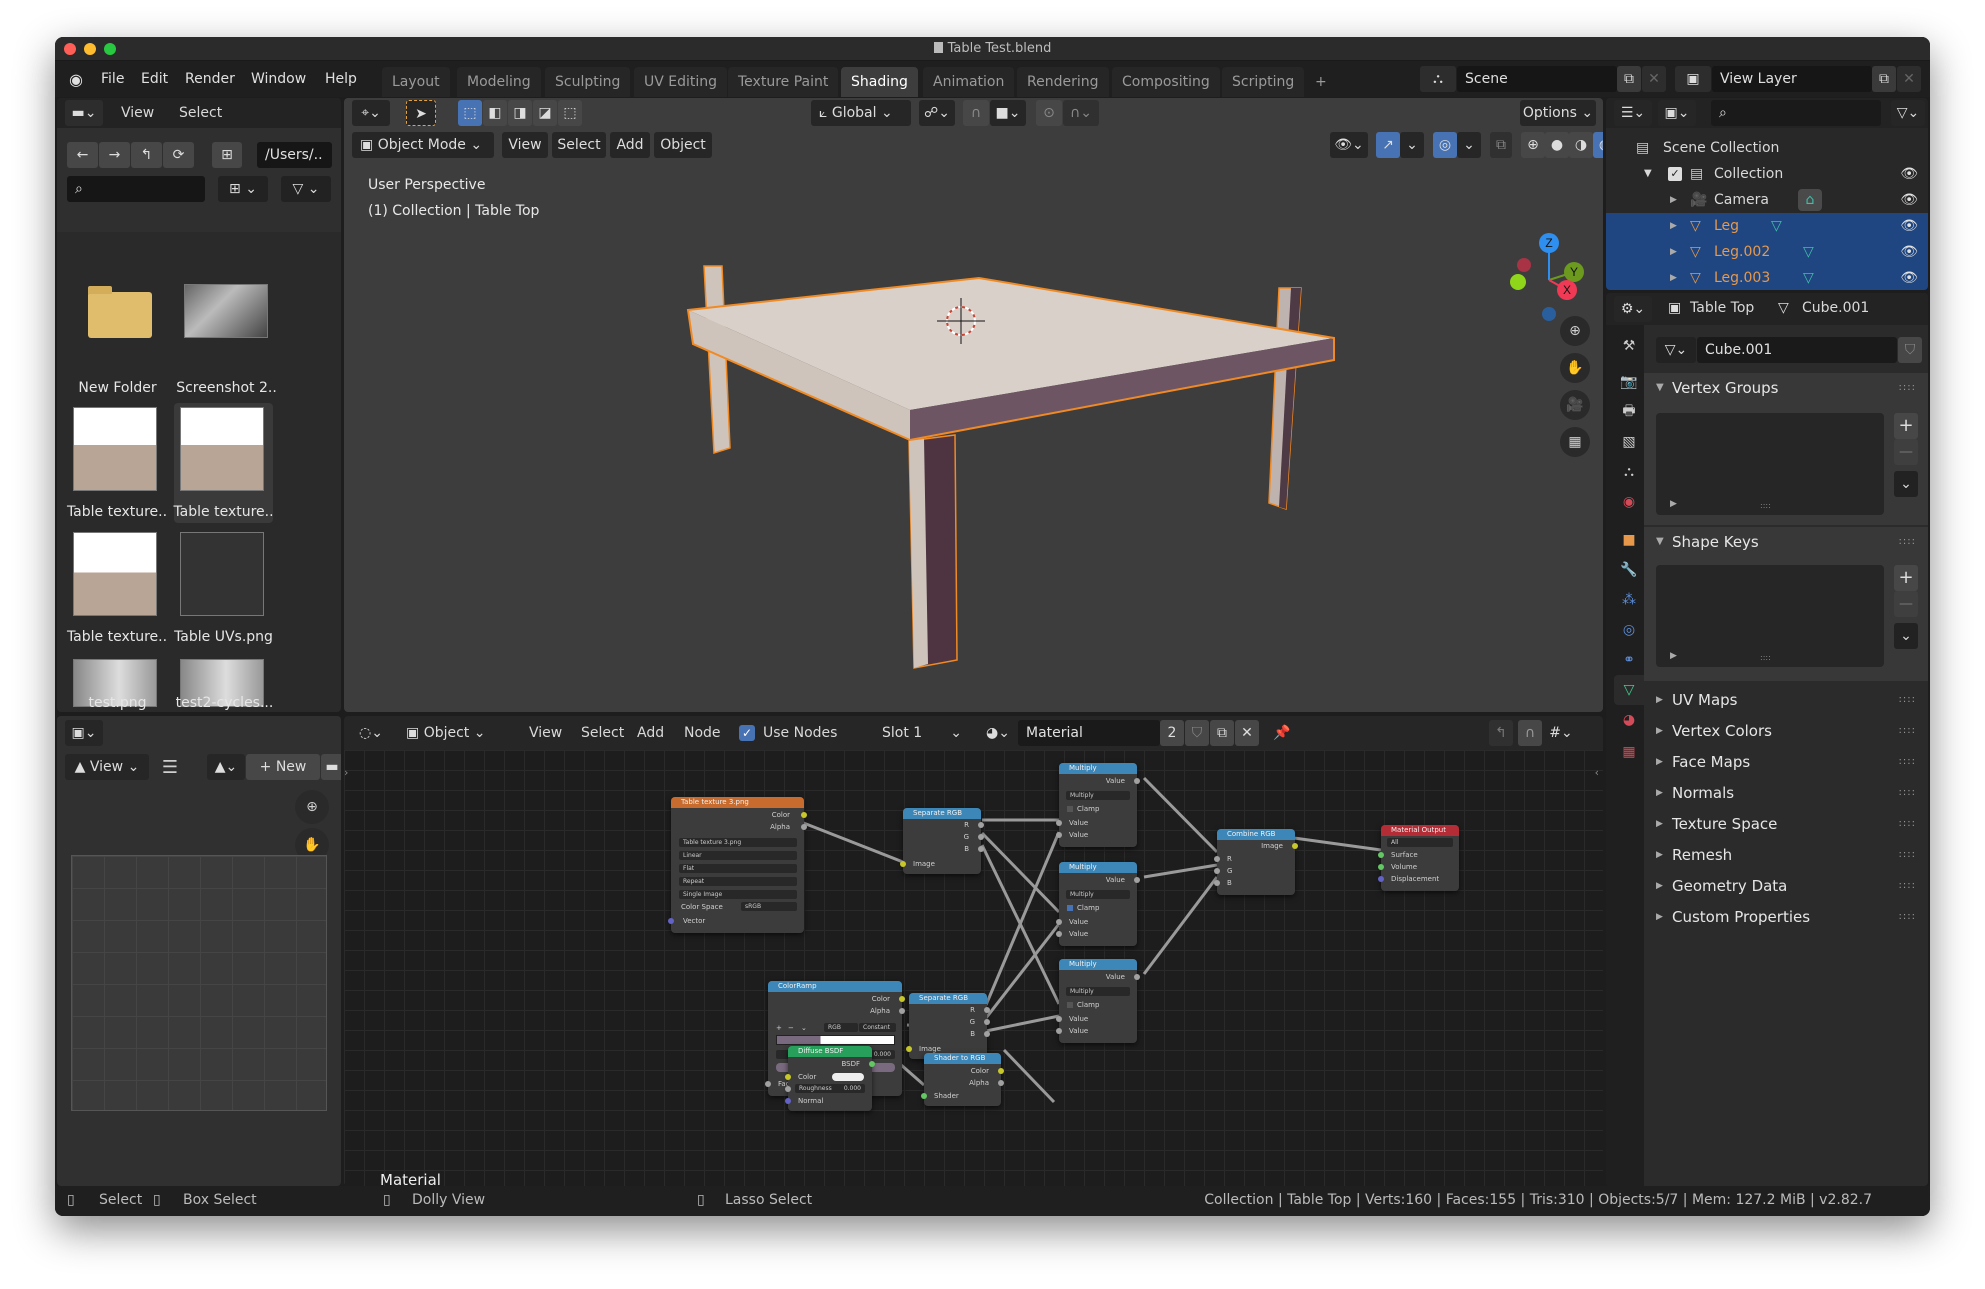 This screenshot has width=1985, height=1289. Describe the element at coordinates (879, 82) in the screenshot. I see `tab-shading: Shading` at that location.